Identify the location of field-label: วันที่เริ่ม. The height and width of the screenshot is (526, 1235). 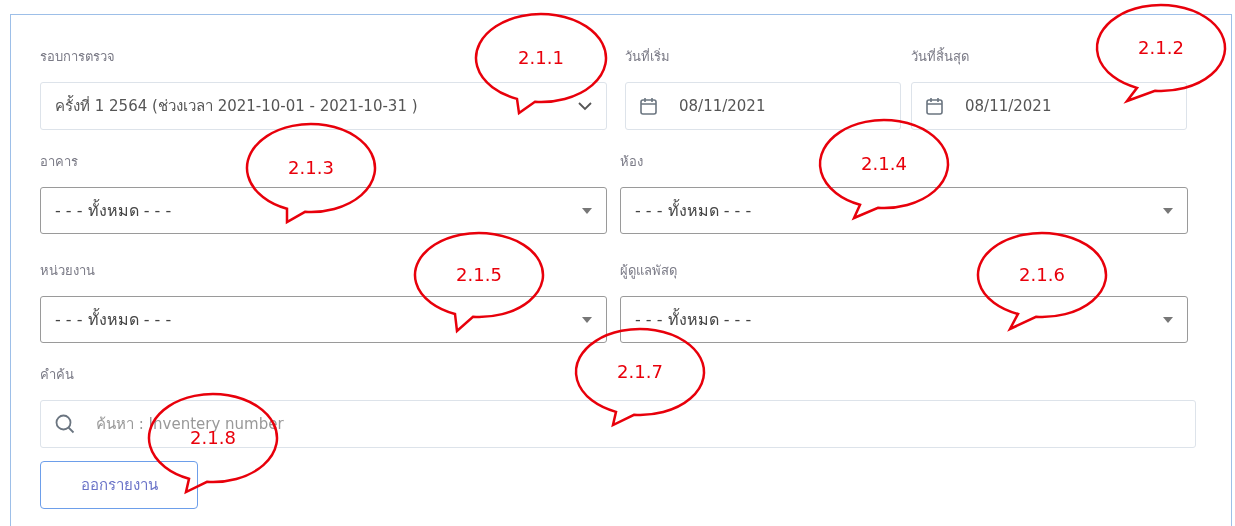
(647, 56).